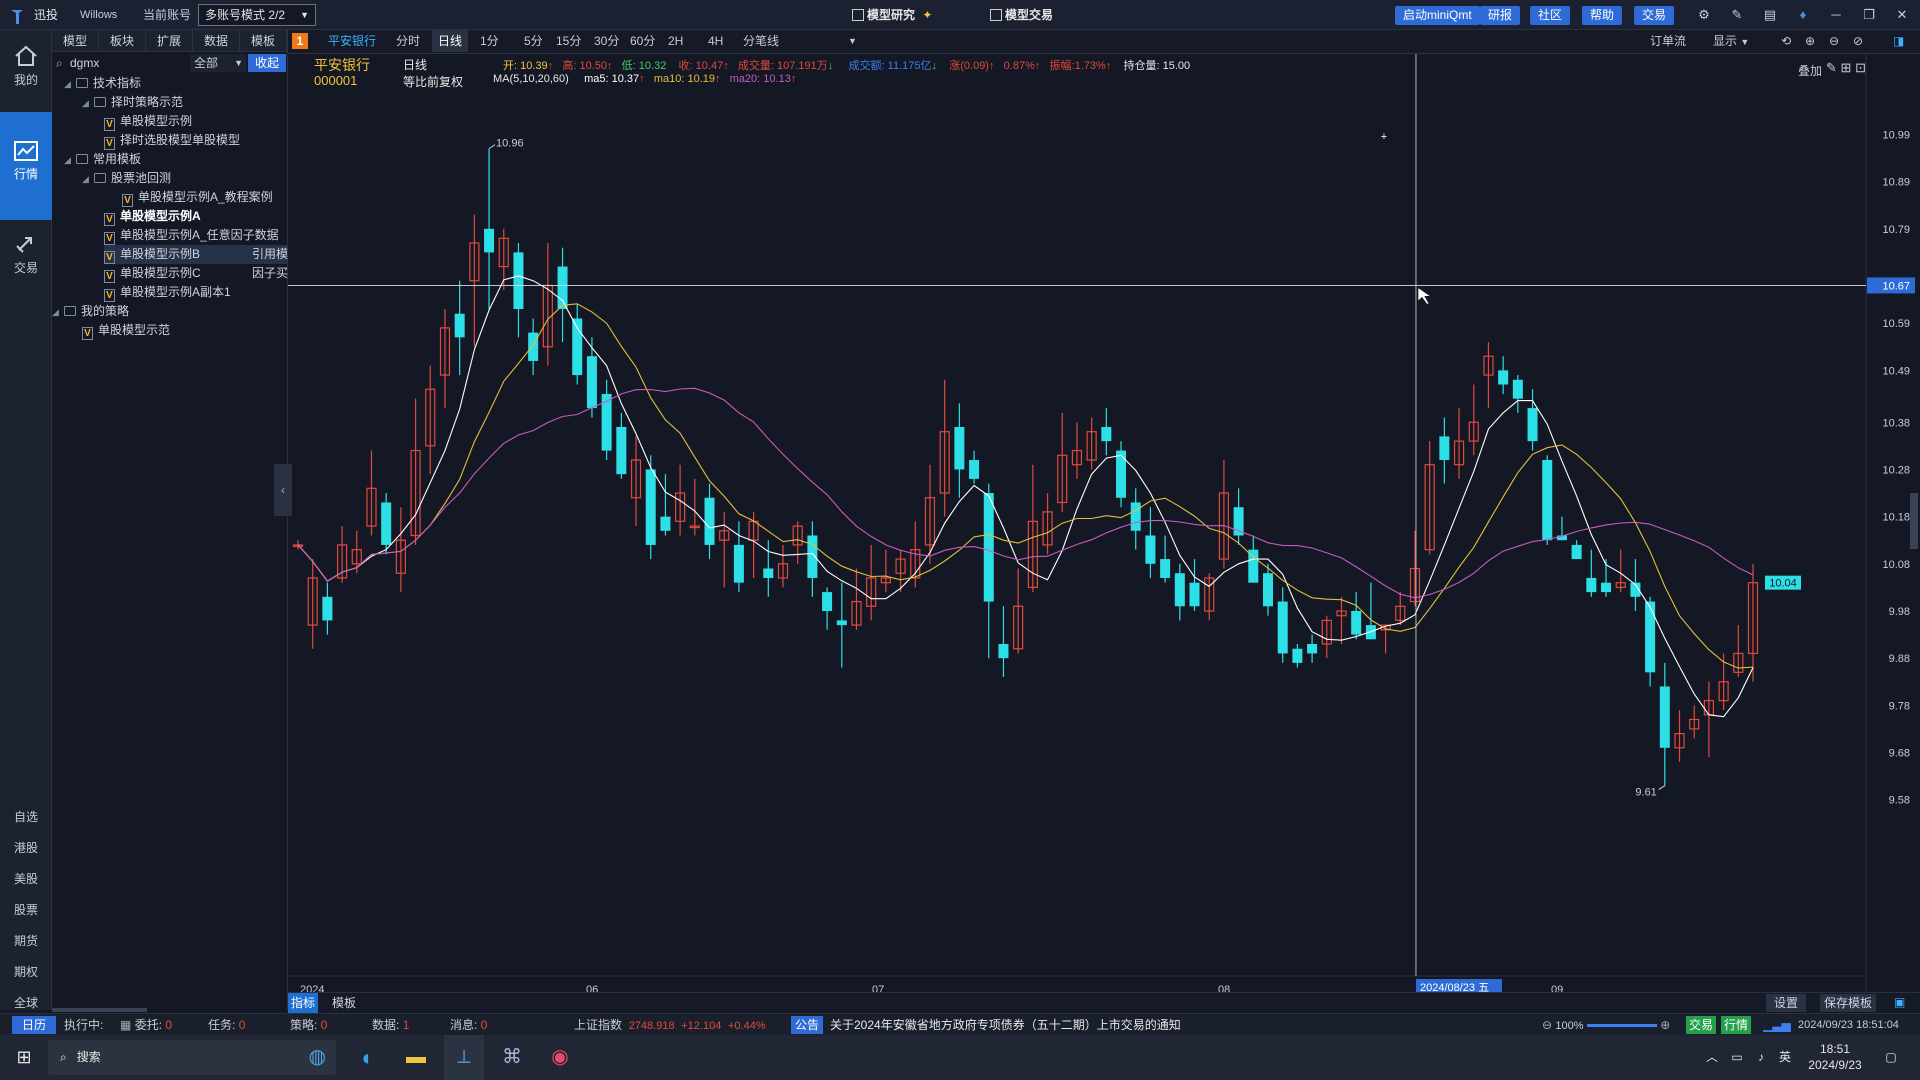 The height and width of the screenshot is (1080, 1920). What do you see at coordinates (34, 1025) in the screenshot?
I see `calendar-button: 日历` at bounding box center [34, 1025].